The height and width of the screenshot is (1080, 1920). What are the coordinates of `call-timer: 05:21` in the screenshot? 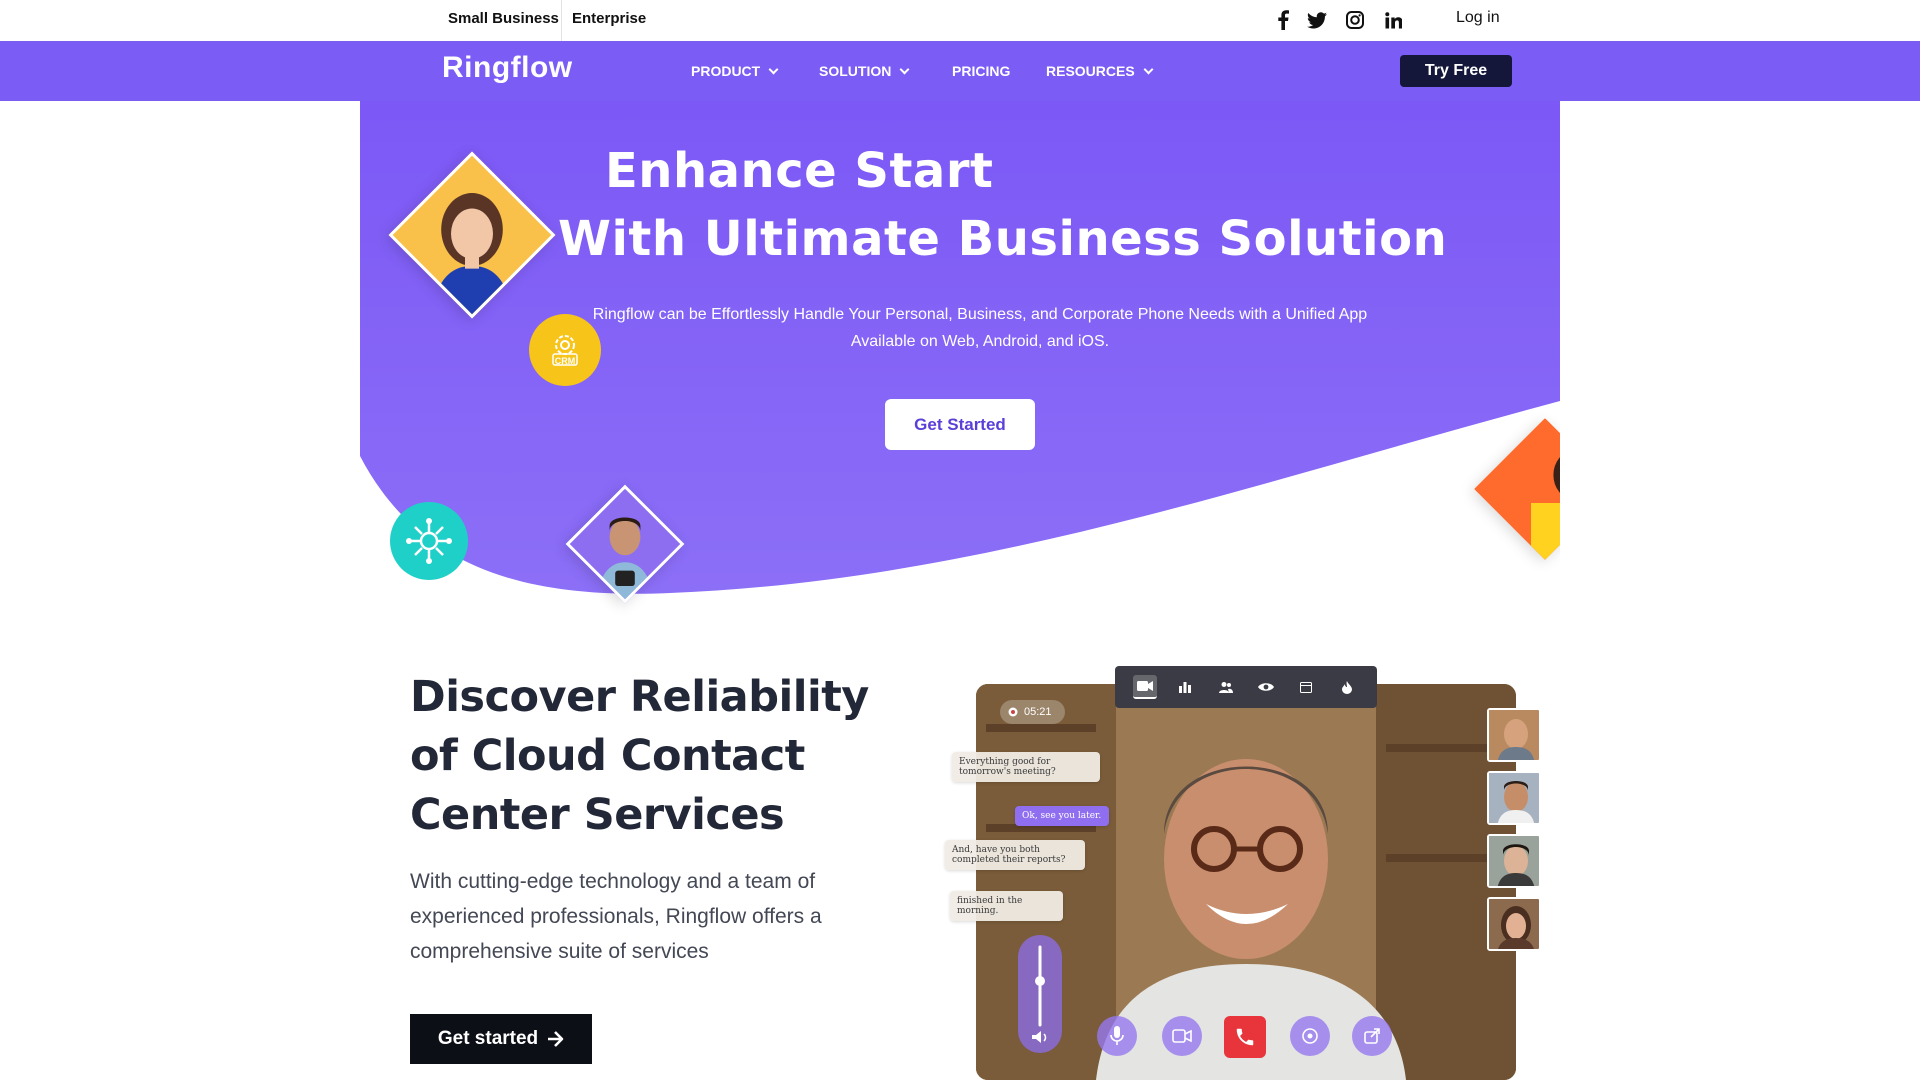 It's located at (1032, 712).